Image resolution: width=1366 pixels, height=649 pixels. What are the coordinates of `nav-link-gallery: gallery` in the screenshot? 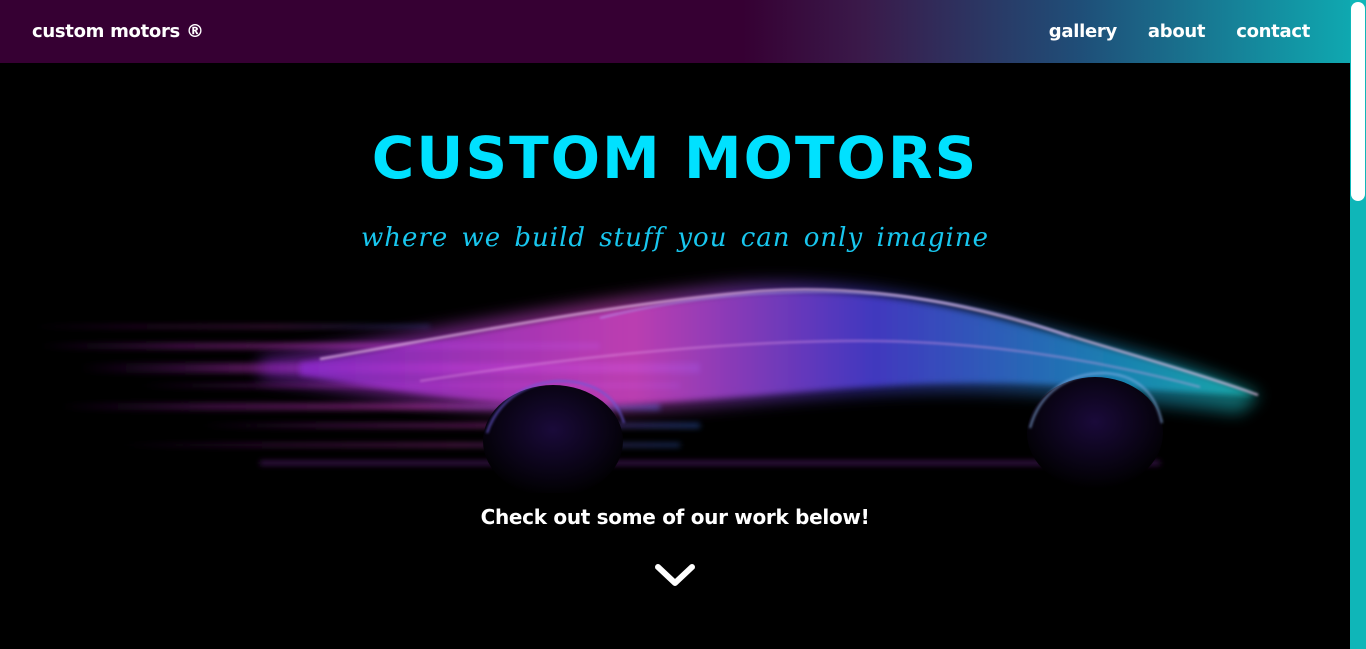 It's located at (1083, 32).